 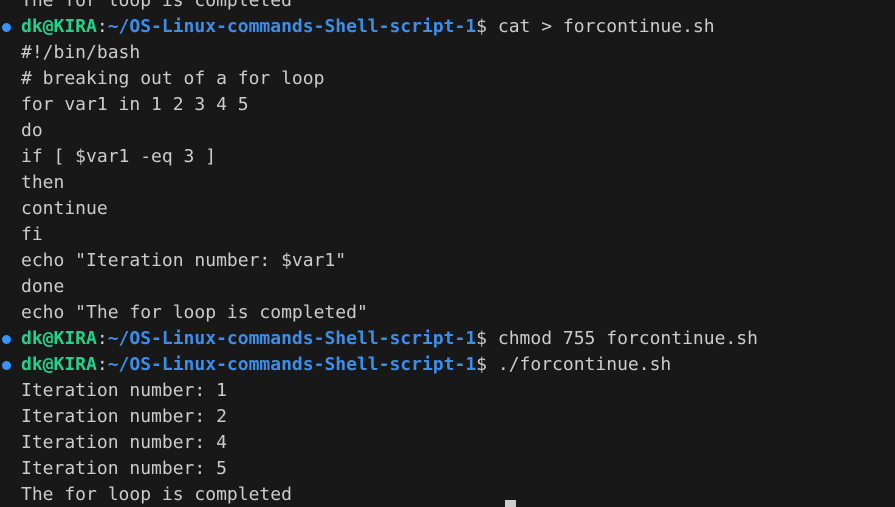 I want to click on script-line: echo "The for loop is completed", so click(x=447, y=313).